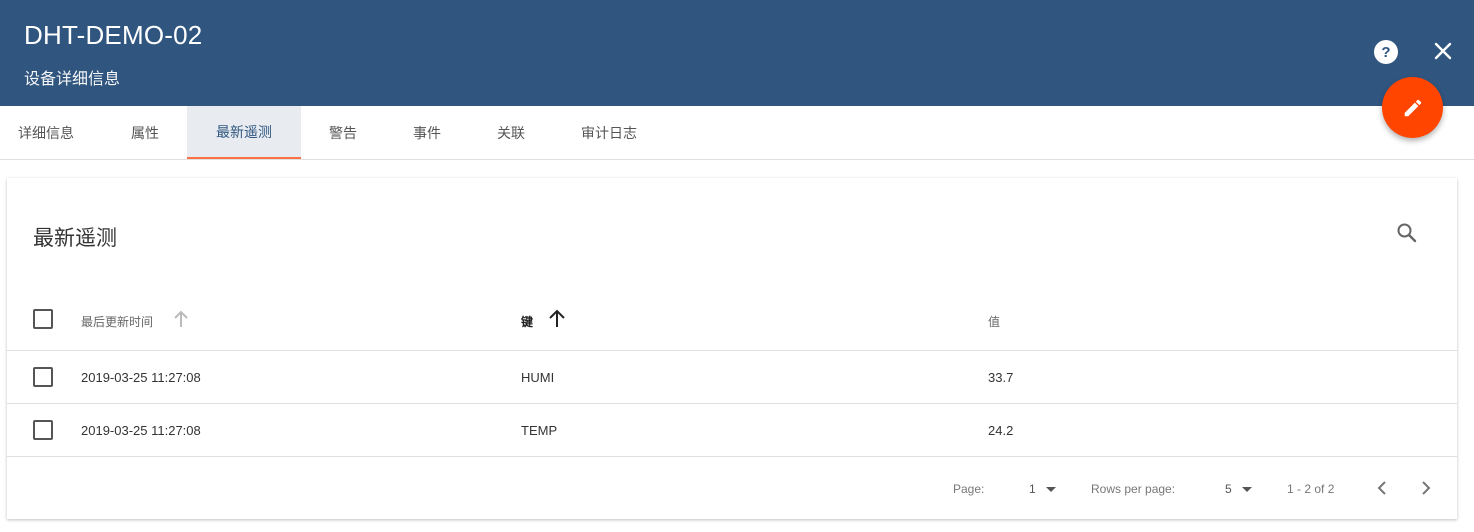  I want to click on page-select: 1, so click(1042, 489).